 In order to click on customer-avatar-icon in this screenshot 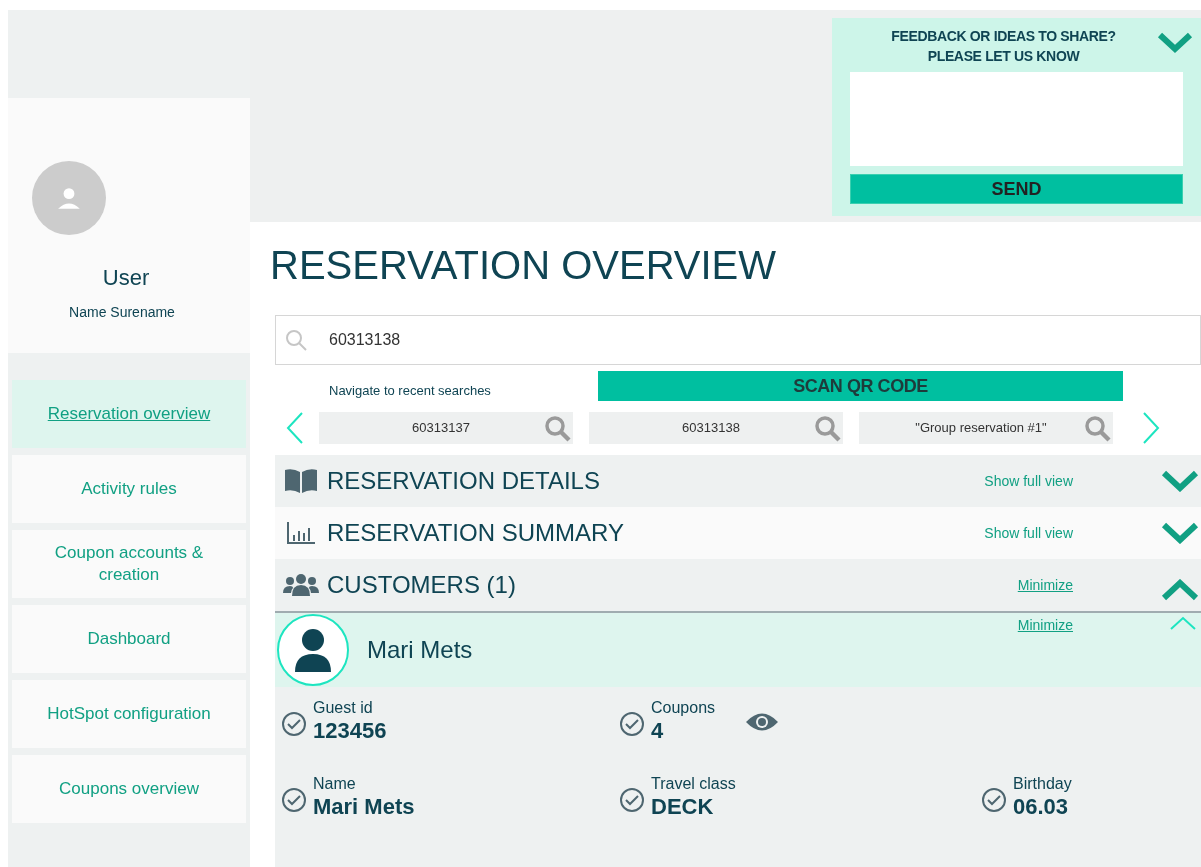, I will do `click(313, 650)`.